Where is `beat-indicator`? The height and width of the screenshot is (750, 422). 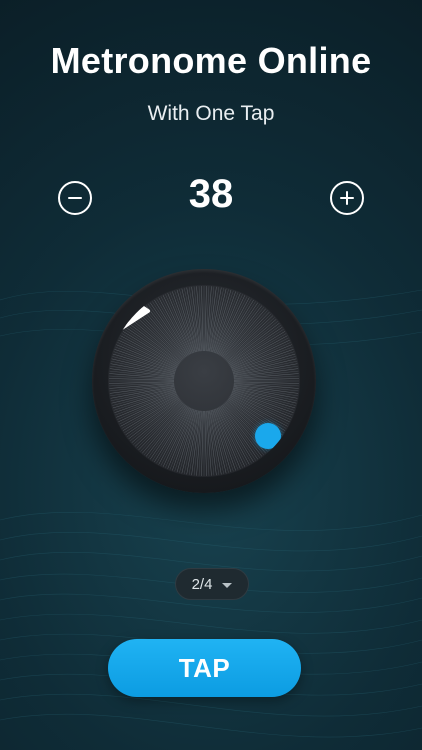
beat-indicator is located at coordinates (268, 436).